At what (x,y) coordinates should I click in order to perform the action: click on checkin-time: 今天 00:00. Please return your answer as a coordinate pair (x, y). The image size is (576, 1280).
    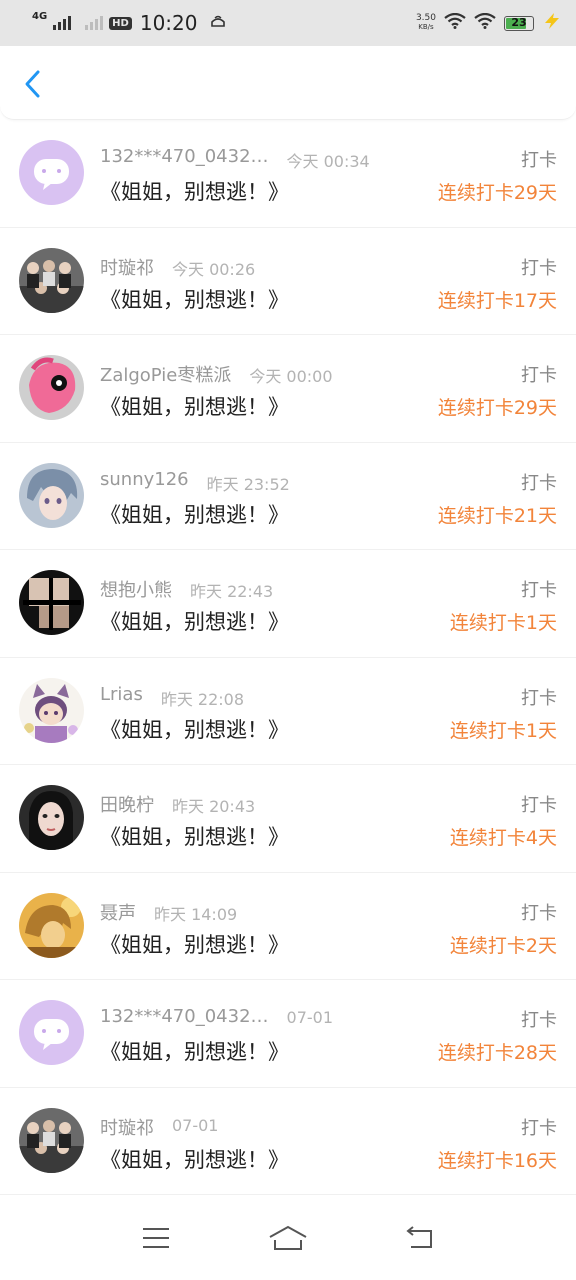
    Looking at the image, I should click on (291, 376).